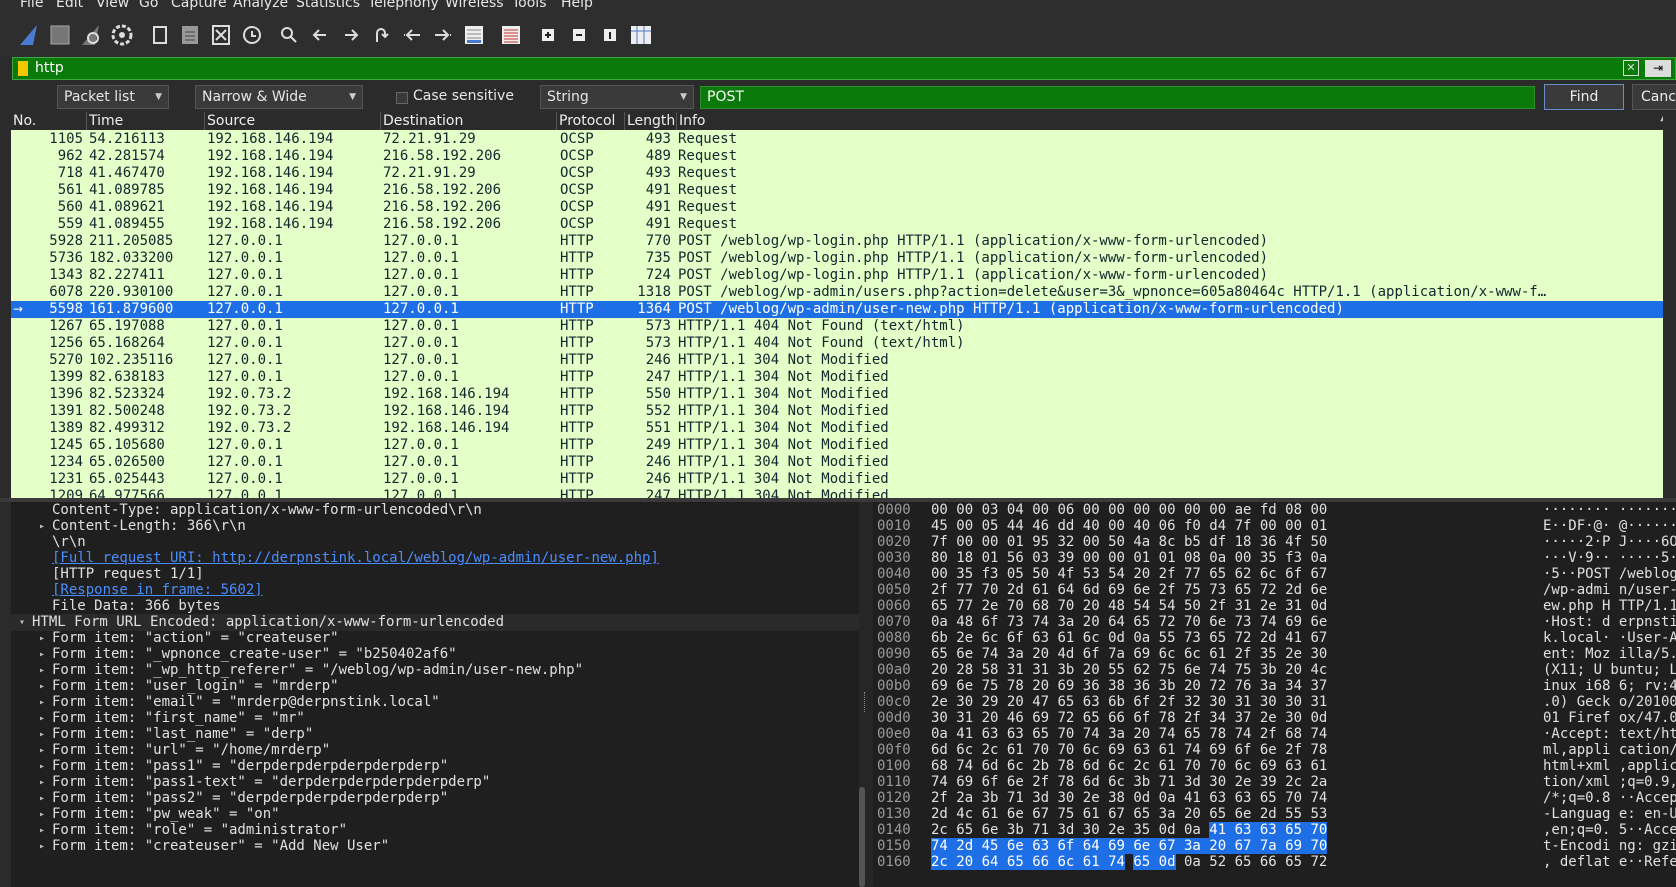 This screenshot has height=887, width=1676. I want to click on open-file-icon, so click(160, 35).